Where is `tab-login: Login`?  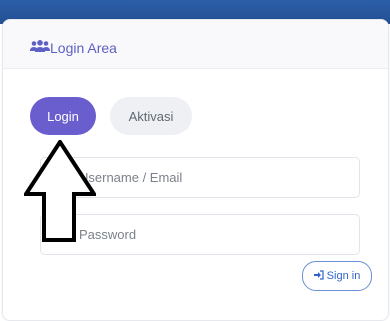 tab-login: Login is located at coordinates (63, 116).